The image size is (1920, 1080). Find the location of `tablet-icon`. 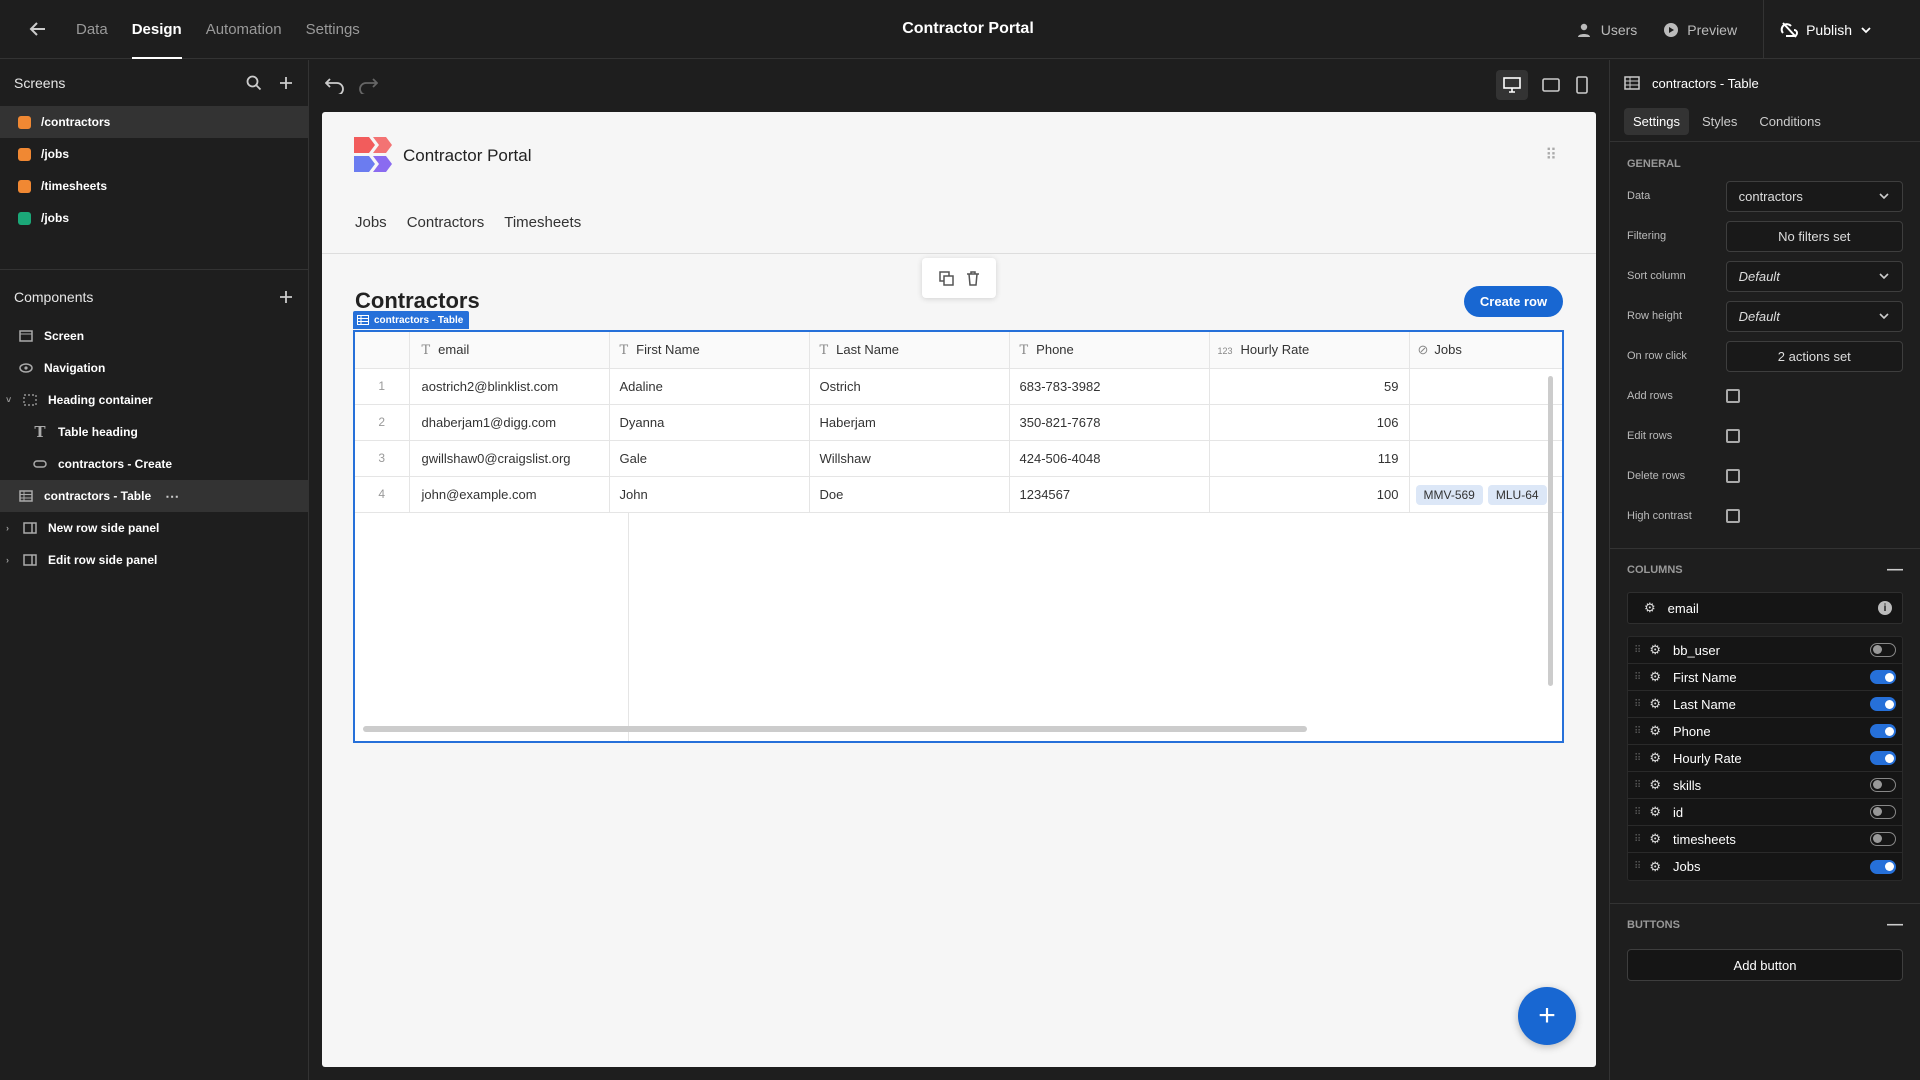

tablet-icon is located at coordinates (1551, 85).